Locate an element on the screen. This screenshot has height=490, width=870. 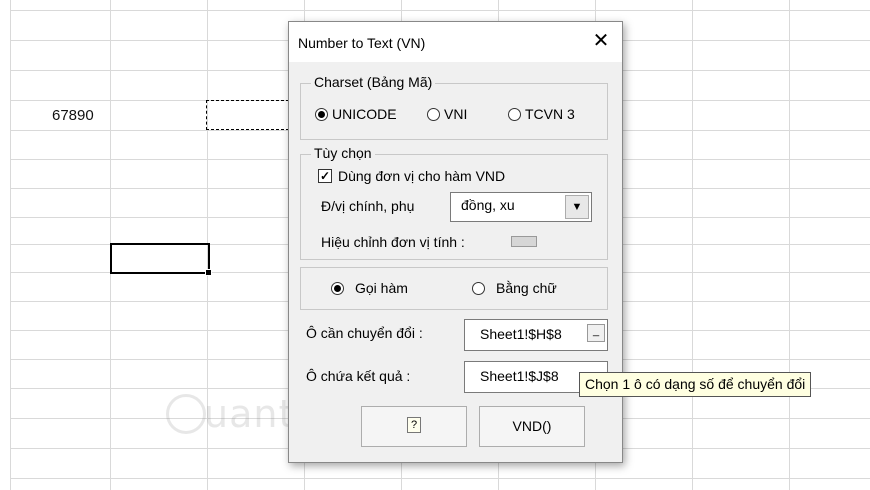
radio-label-unicode: UNICODE is located at coordinates (364, 114).